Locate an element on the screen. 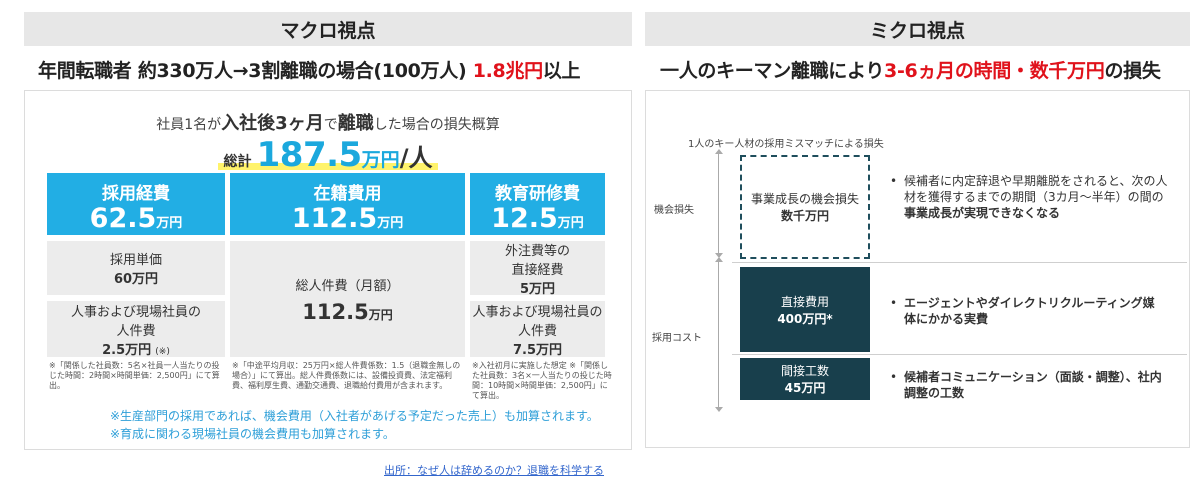 The width and height of the screenshot is (1200, 486). training-cost-value: 12.5 is located at coordinates (524, 218).